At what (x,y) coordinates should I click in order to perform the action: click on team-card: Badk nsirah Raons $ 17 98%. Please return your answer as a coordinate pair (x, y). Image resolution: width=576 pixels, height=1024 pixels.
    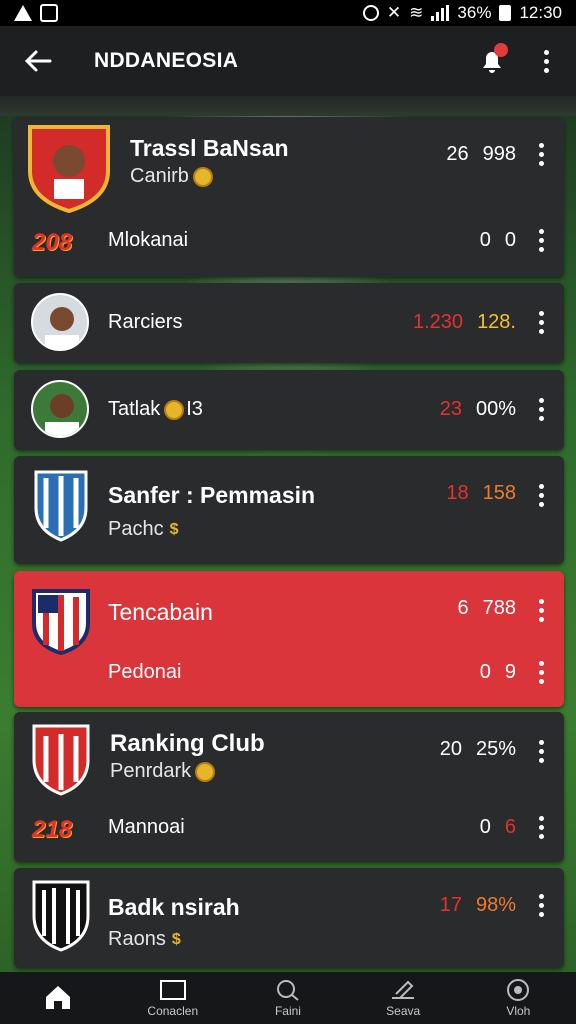
    Looking at the image, I should click on (289, 918).